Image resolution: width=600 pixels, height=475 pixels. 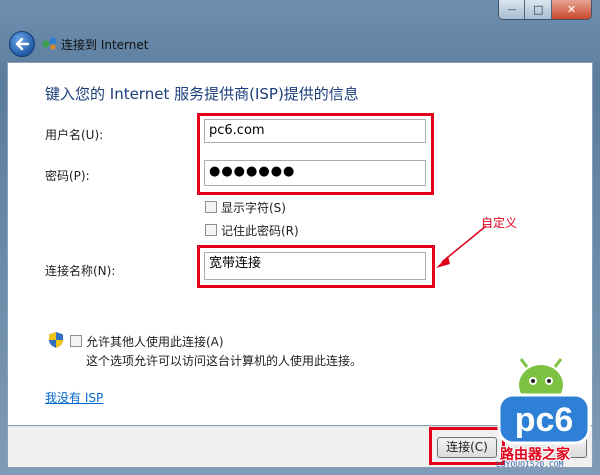 What do you see at coordinates (461, 246) in the screenshot?
I see `annotation-arrow-icon` at bounding box center [461, 246].